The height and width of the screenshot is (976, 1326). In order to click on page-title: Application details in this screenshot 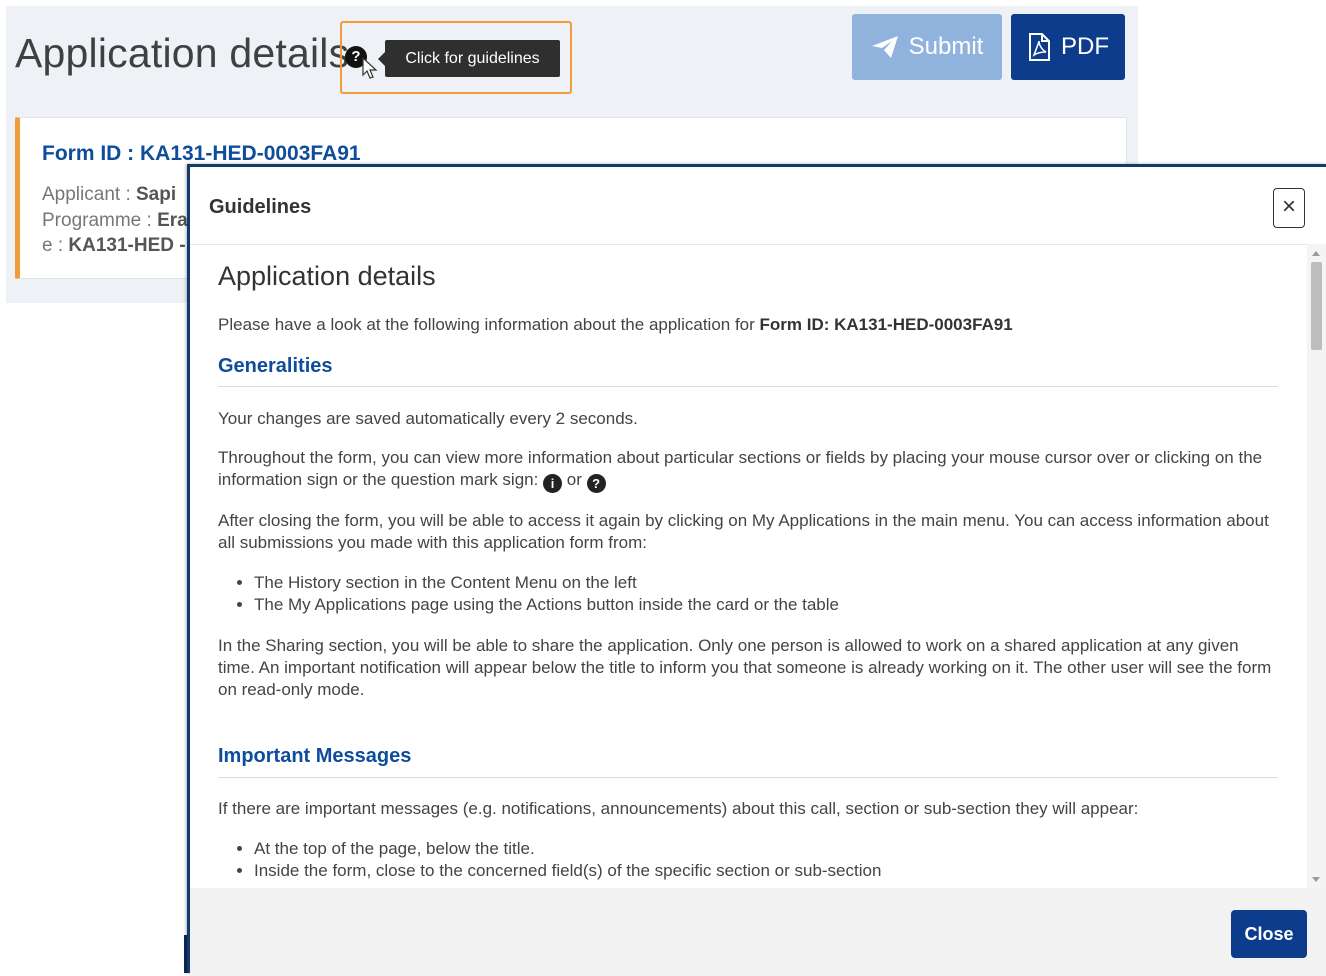, I will do `click(182, 53)`.